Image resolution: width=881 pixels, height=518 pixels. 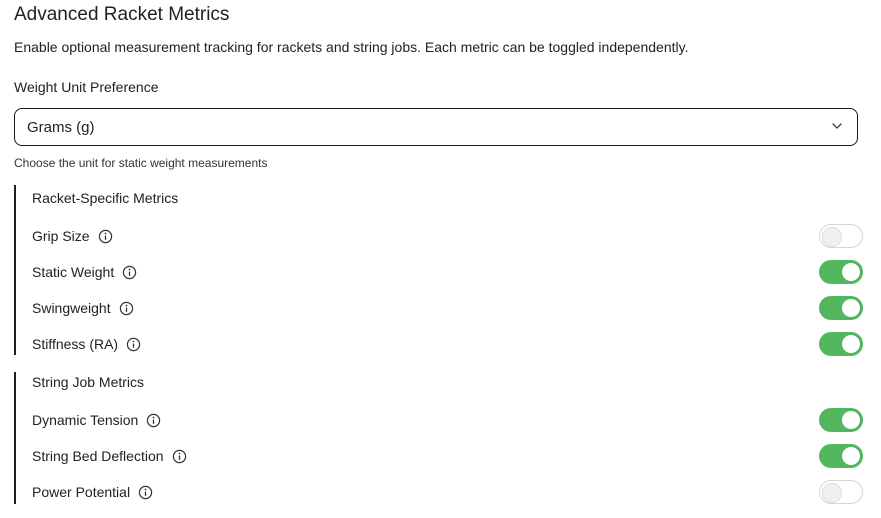 What do you see at coordinates (447, 492) in the screenshot?
I see `metric-row-power-potential: Power Potential` at bounding box center [447, 492].